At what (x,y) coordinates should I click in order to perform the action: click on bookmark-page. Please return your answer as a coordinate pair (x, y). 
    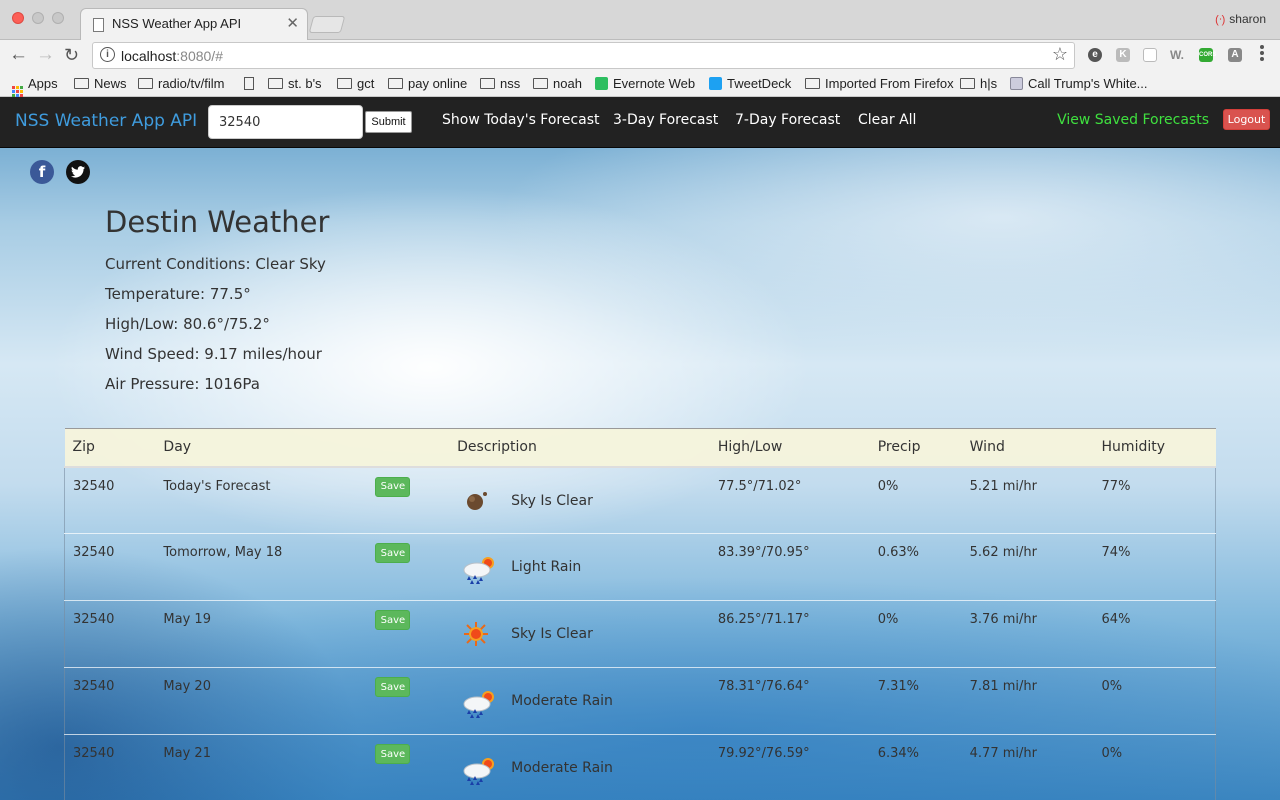
    Looking at the image, I should click on (251, 84).